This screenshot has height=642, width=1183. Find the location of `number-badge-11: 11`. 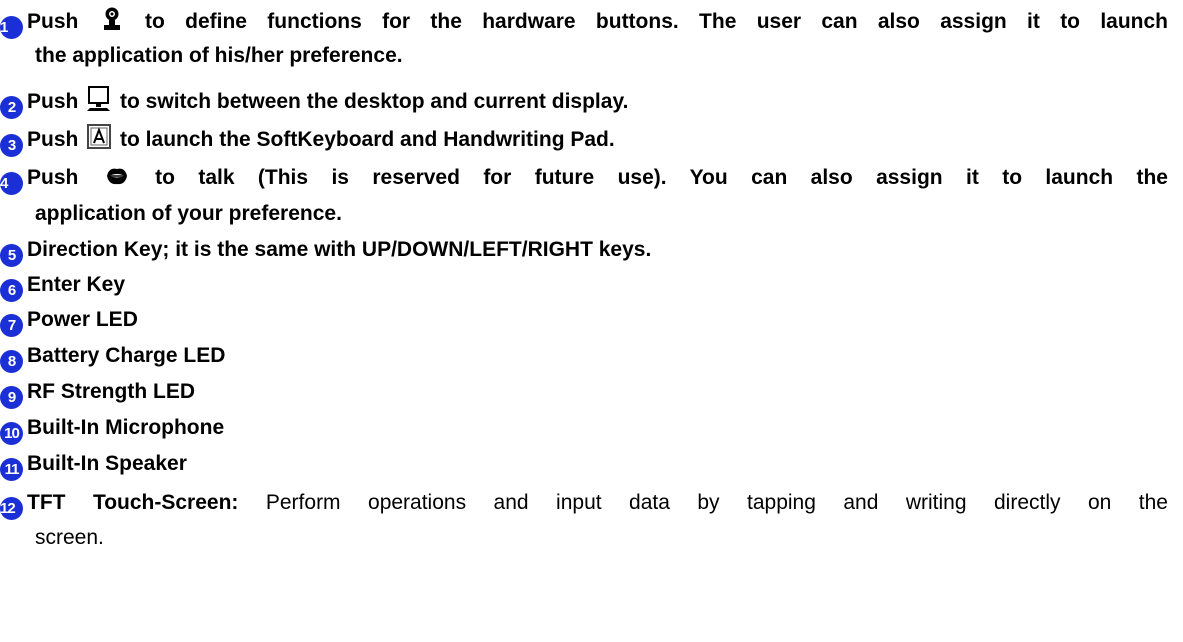

number-badge-11: 11 is located at coordinates (11, 469).